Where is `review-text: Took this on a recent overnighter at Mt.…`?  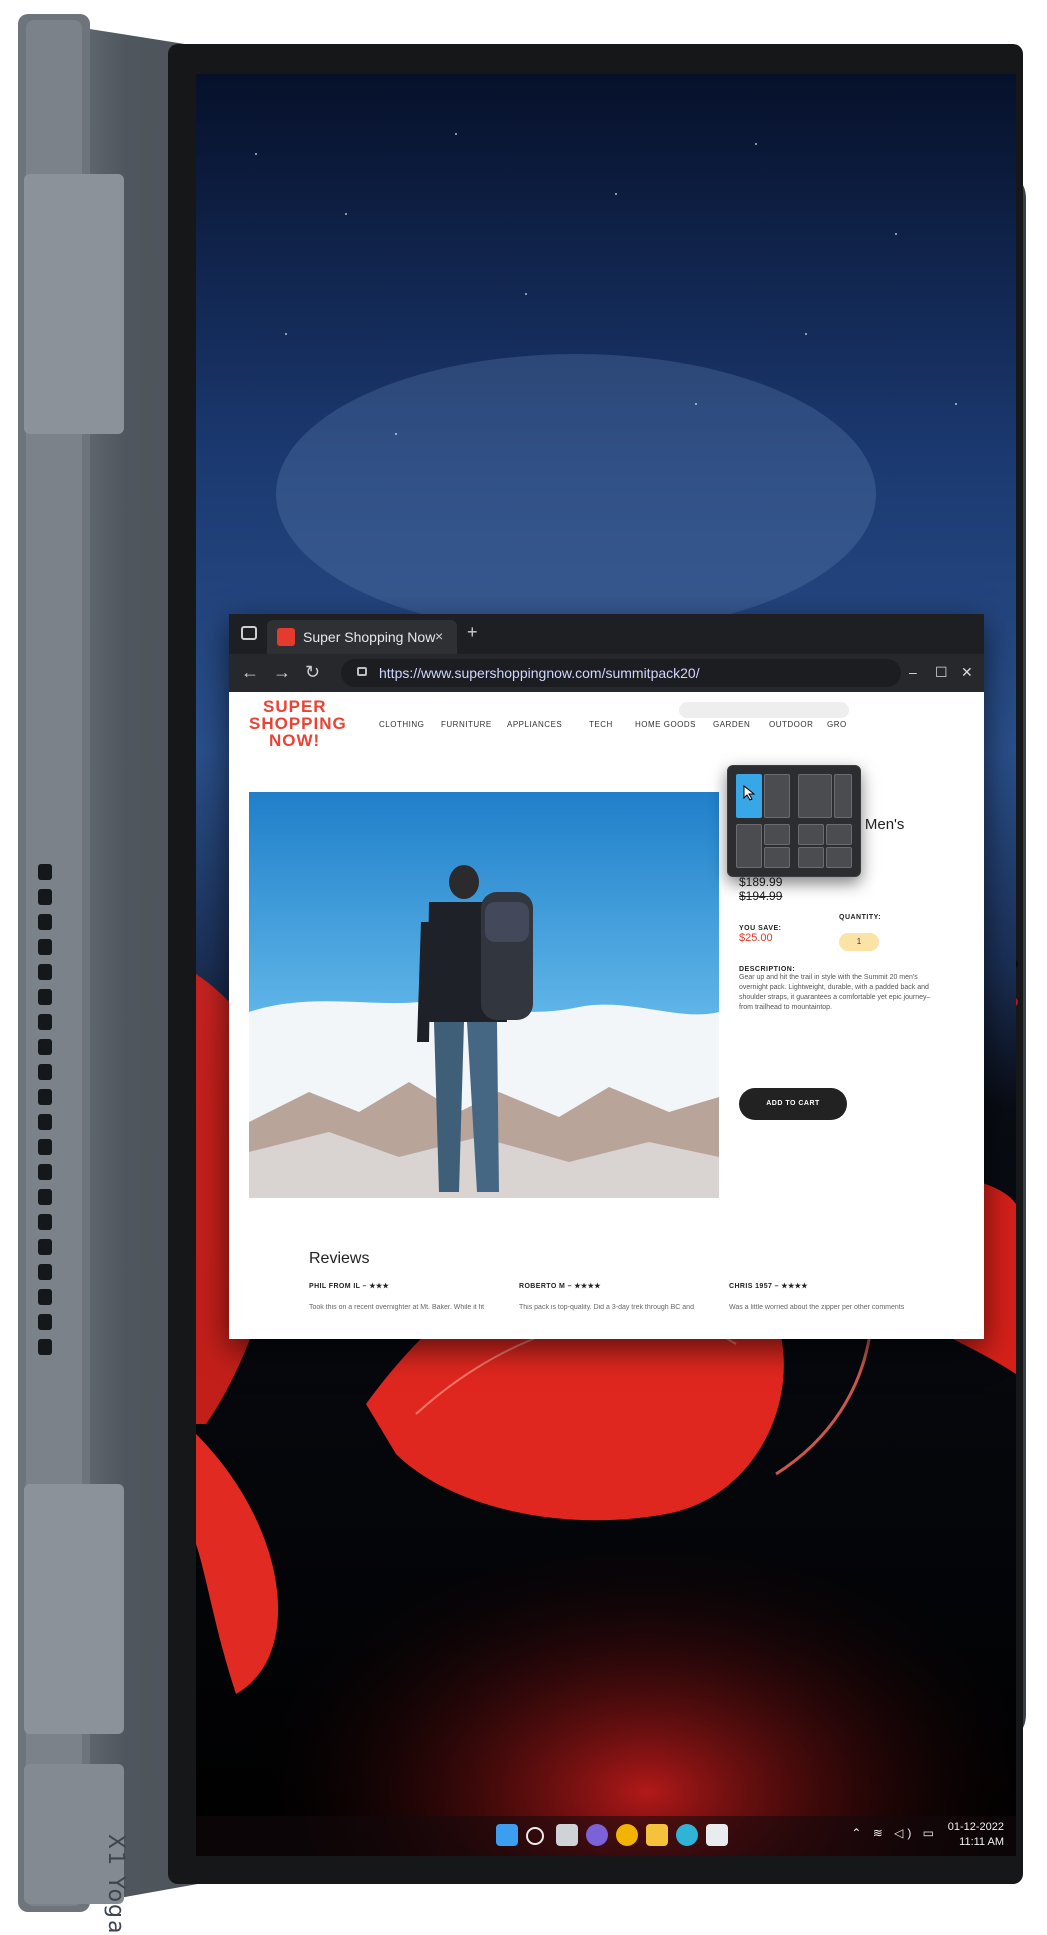 review-text: Took this on a recent overnighter at Mt.… is located at coordinates (397, 1307).